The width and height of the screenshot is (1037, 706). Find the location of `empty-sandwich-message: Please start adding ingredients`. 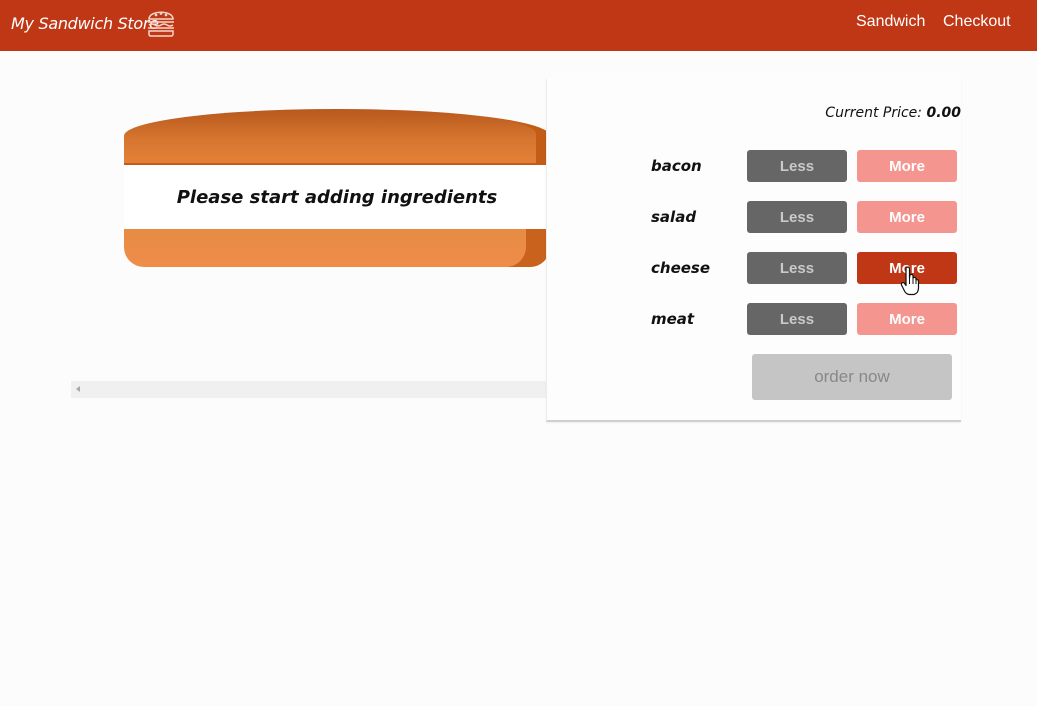

empty-sandwich-message: Please start adding ingredients is located at coordinates (337, 197).